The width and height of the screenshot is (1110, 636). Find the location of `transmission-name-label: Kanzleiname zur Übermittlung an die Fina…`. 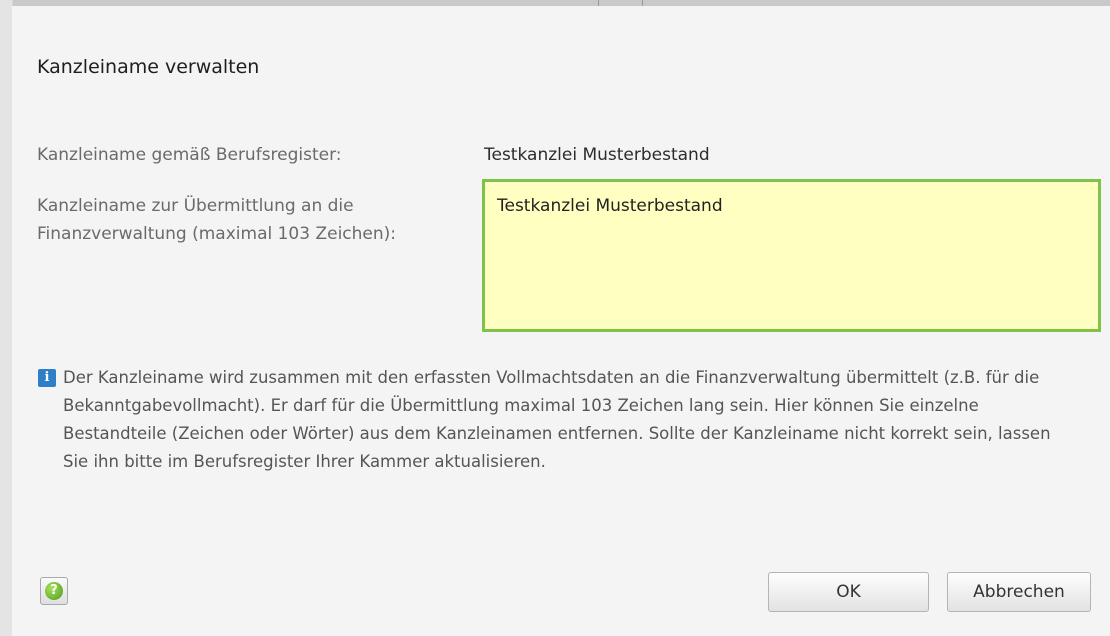

transmission-name-label: Kanzleiname zur Übermittlung an die Fina… is located at coordinates (216, 220).